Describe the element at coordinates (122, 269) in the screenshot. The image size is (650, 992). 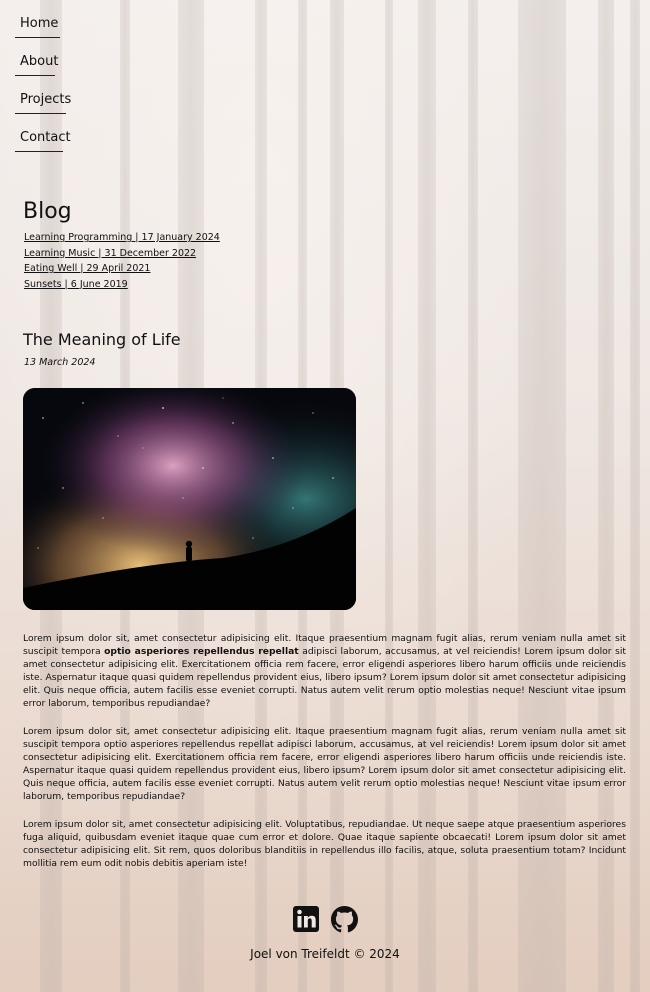
I see `blog-link-eating-well: Eating Well | 29 April 2021` at that location.